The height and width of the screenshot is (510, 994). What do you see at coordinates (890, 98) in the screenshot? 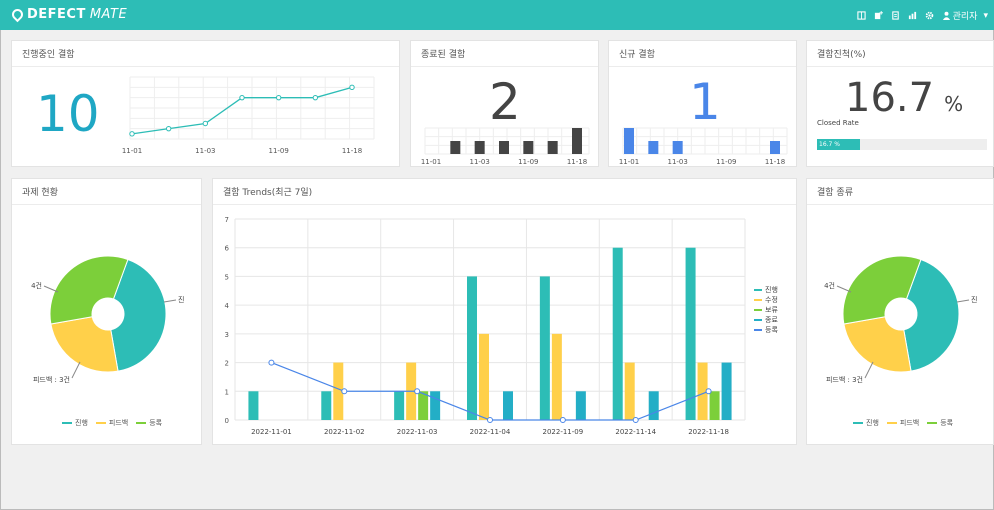
I see `rate-number: 16.7` at bounding box center [890, 98].